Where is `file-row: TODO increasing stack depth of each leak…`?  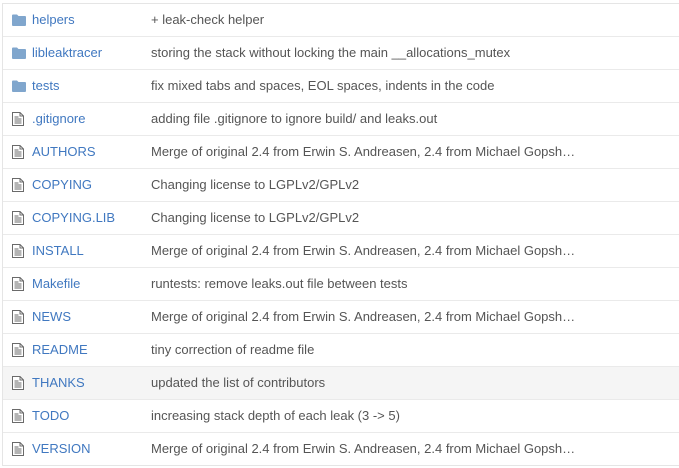
file-row: TODO increasing stack depth of each leak… is located at coordinates (341, 416).